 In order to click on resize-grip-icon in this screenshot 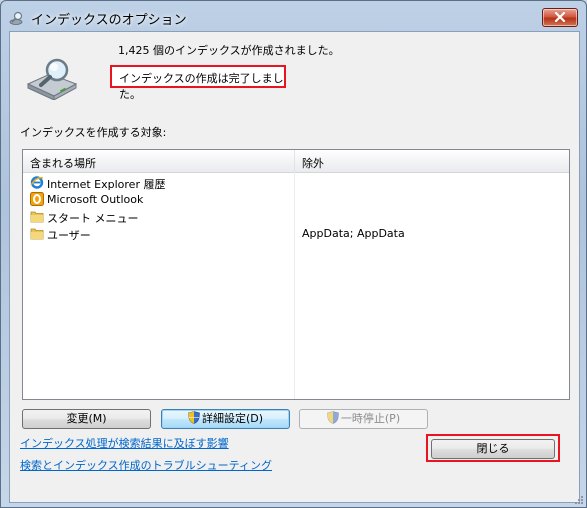, I will do `click(579, 500)`.